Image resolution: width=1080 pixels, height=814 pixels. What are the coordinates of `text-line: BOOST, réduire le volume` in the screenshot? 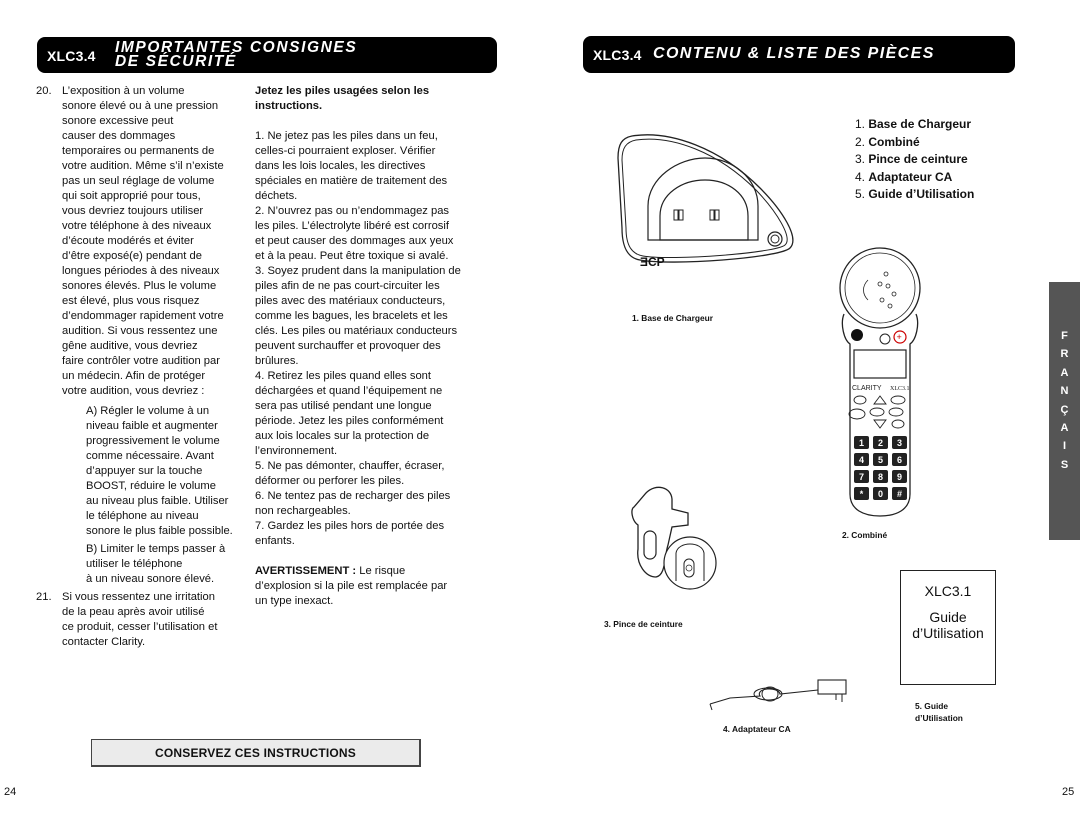 It's located at (151, 486).